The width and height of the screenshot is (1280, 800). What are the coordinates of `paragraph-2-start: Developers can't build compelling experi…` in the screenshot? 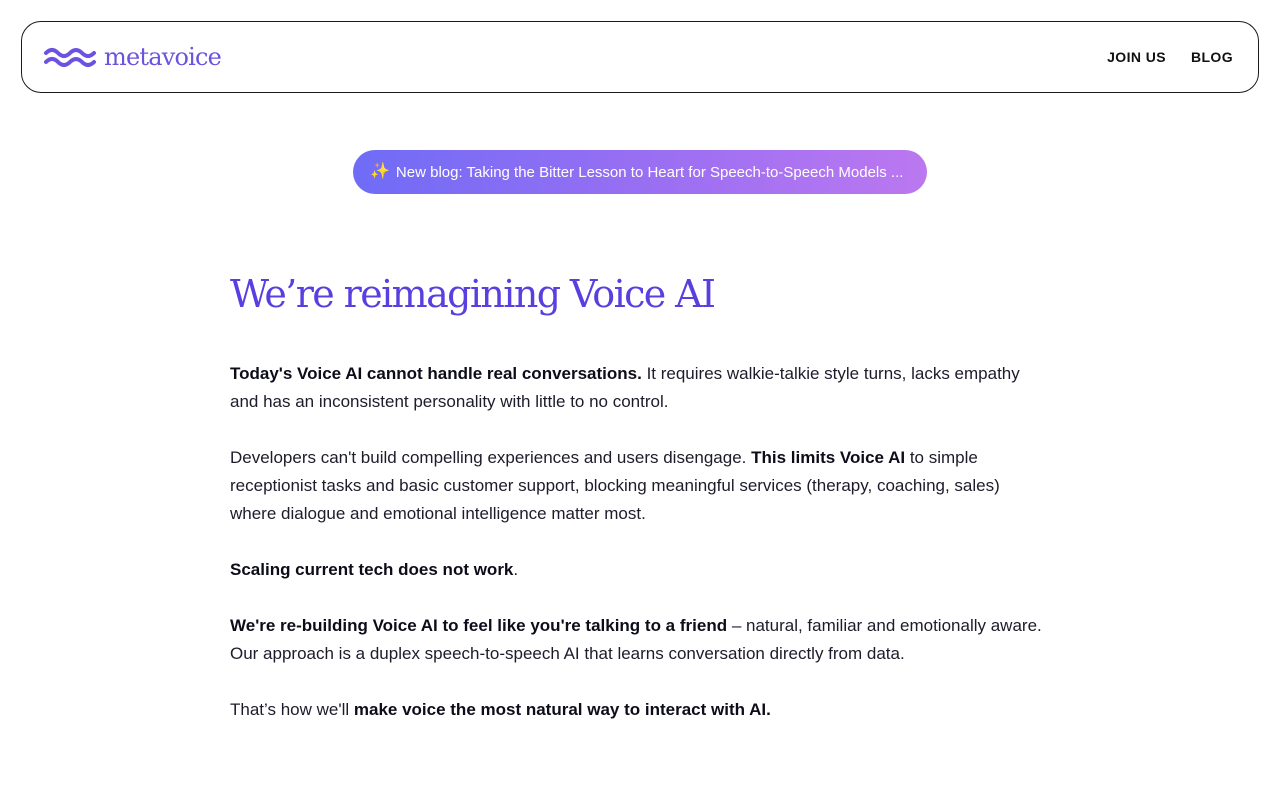 It's located at (491, 457).